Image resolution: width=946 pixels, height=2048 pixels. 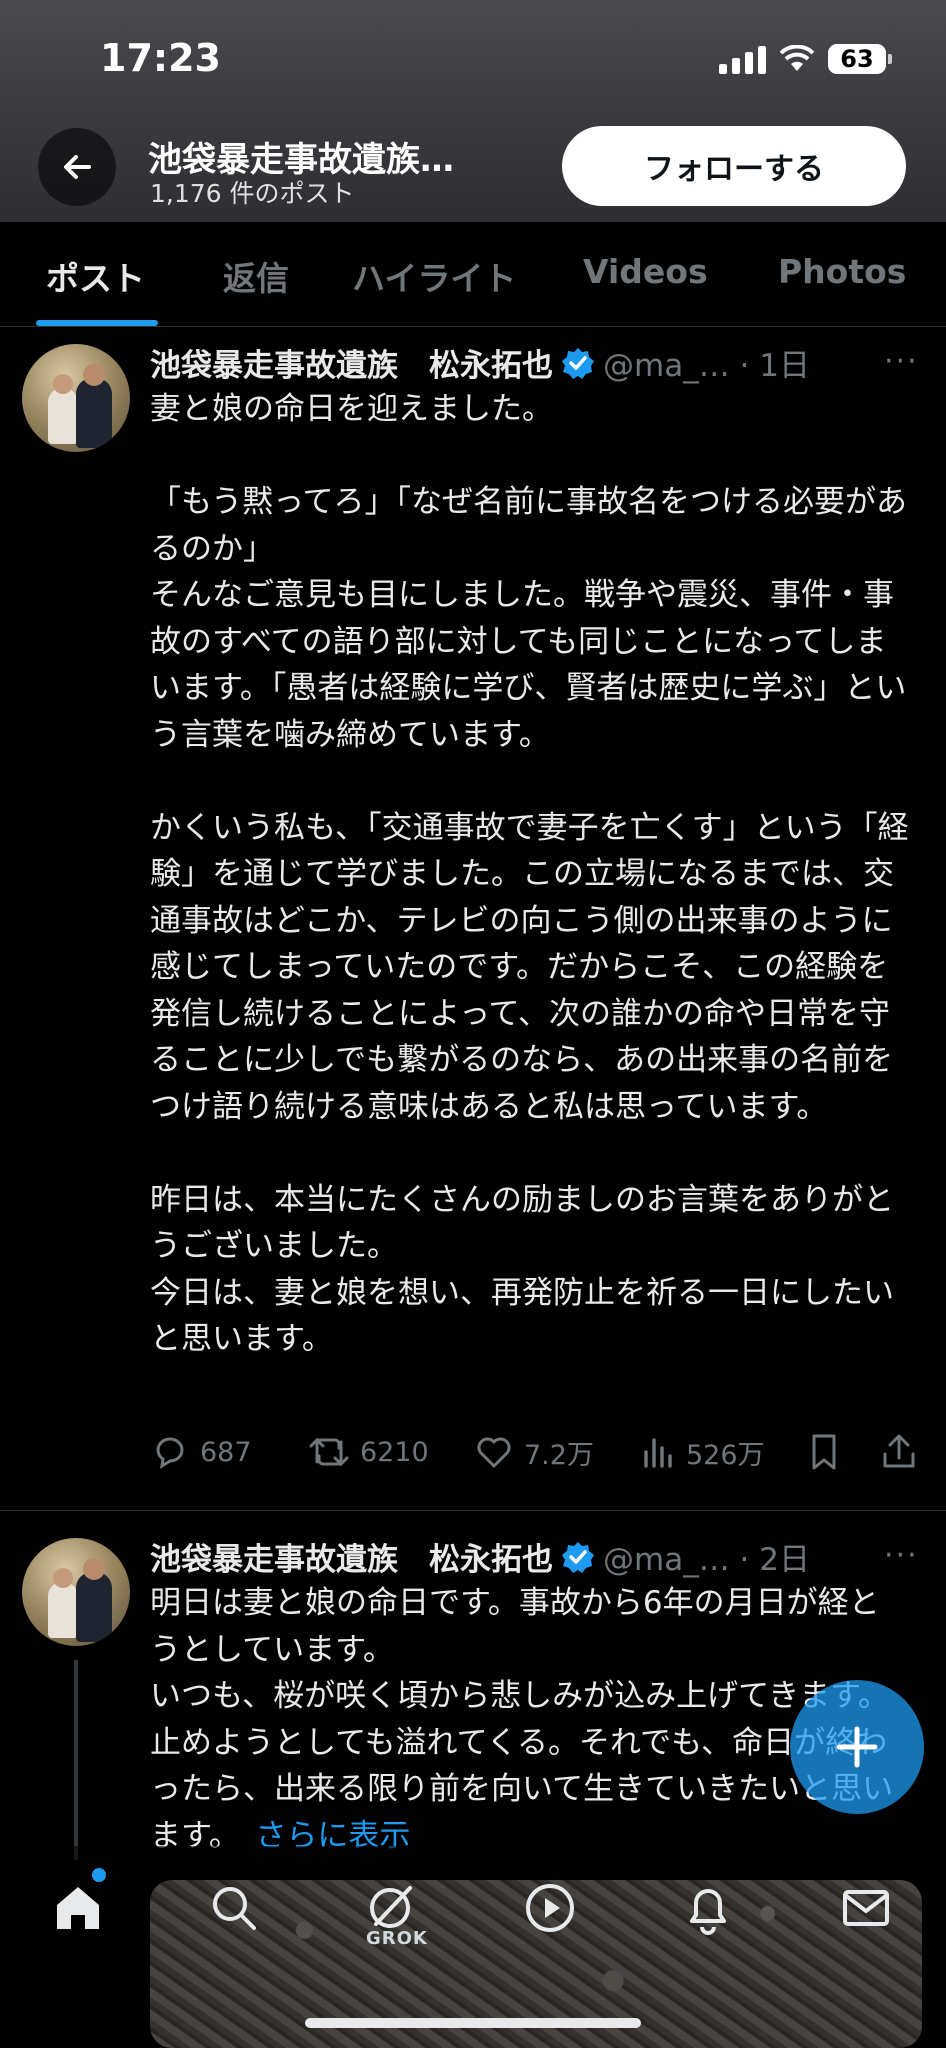 What do you see at coordinates (394, 1452) in the screenshot?
I see `repost-count: 6210` at bounding box center [394, 1452].